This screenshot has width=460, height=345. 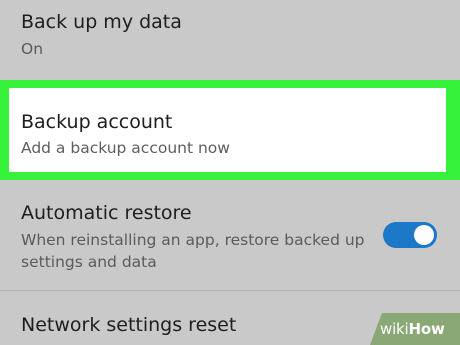 I want to click on automatic-restore-toggle, so click(x=410, y=235).